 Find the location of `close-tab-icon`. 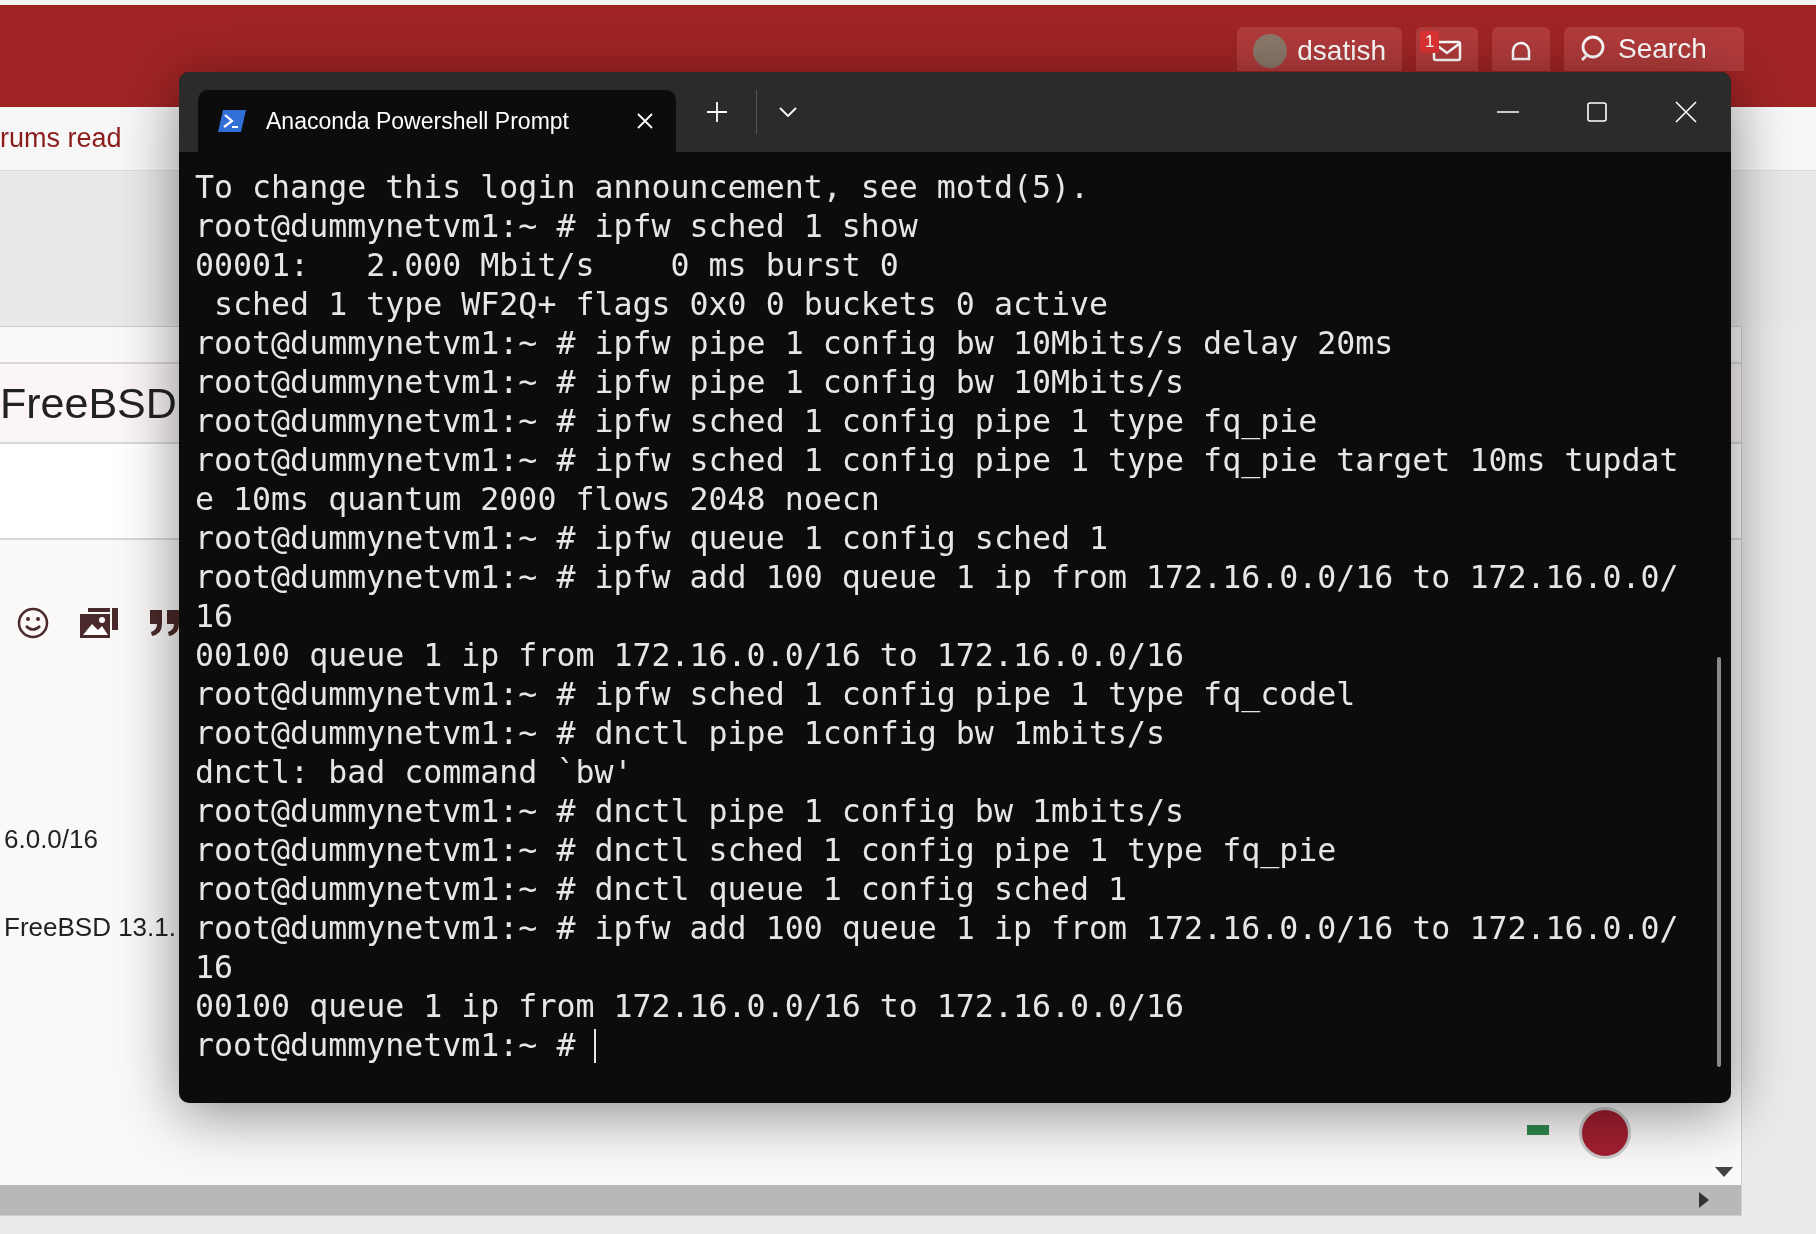

close-tab-icon is located at coordinates (645, 121).